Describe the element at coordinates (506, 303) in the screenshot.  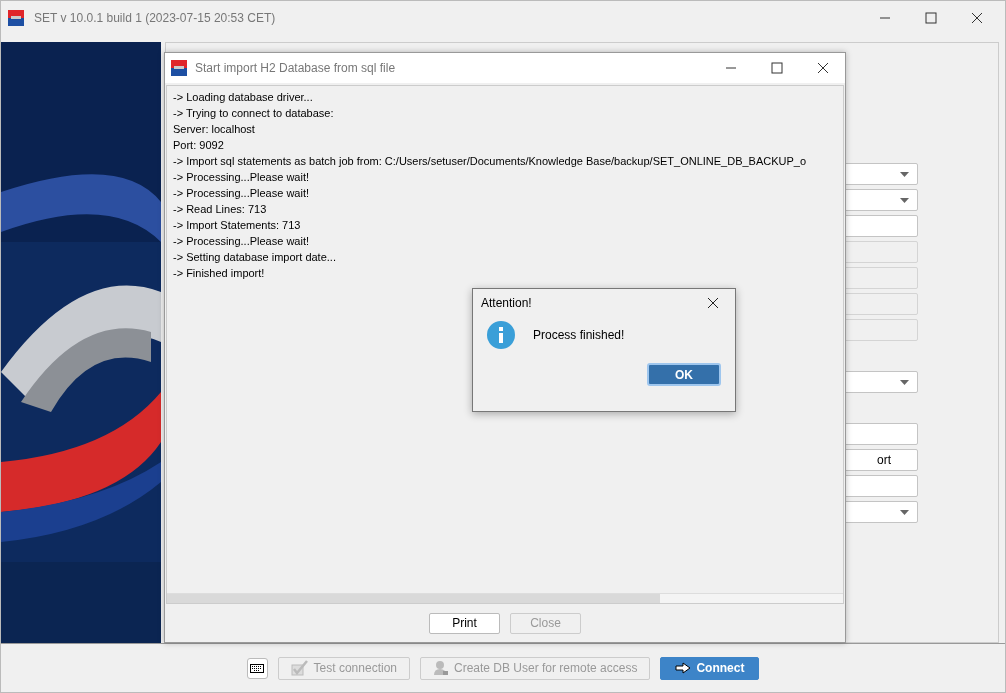
I see `alert-title: Attention!` at that location.